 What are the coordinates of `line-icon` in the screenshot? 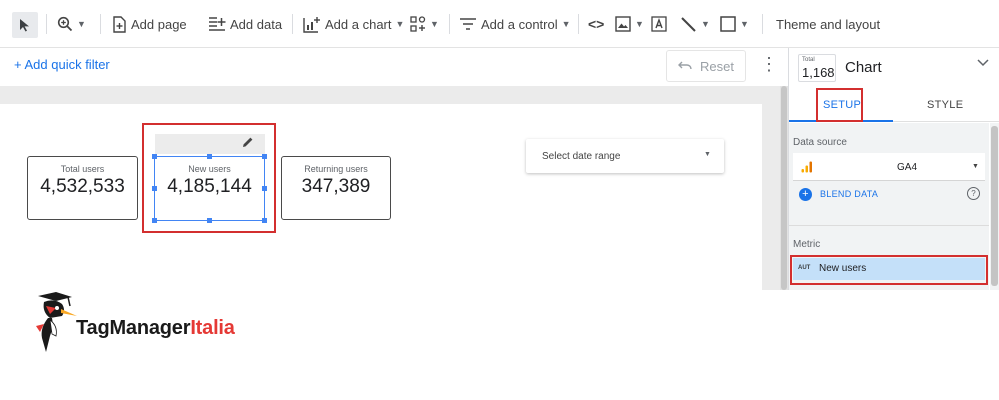 It's located at (688, 24).